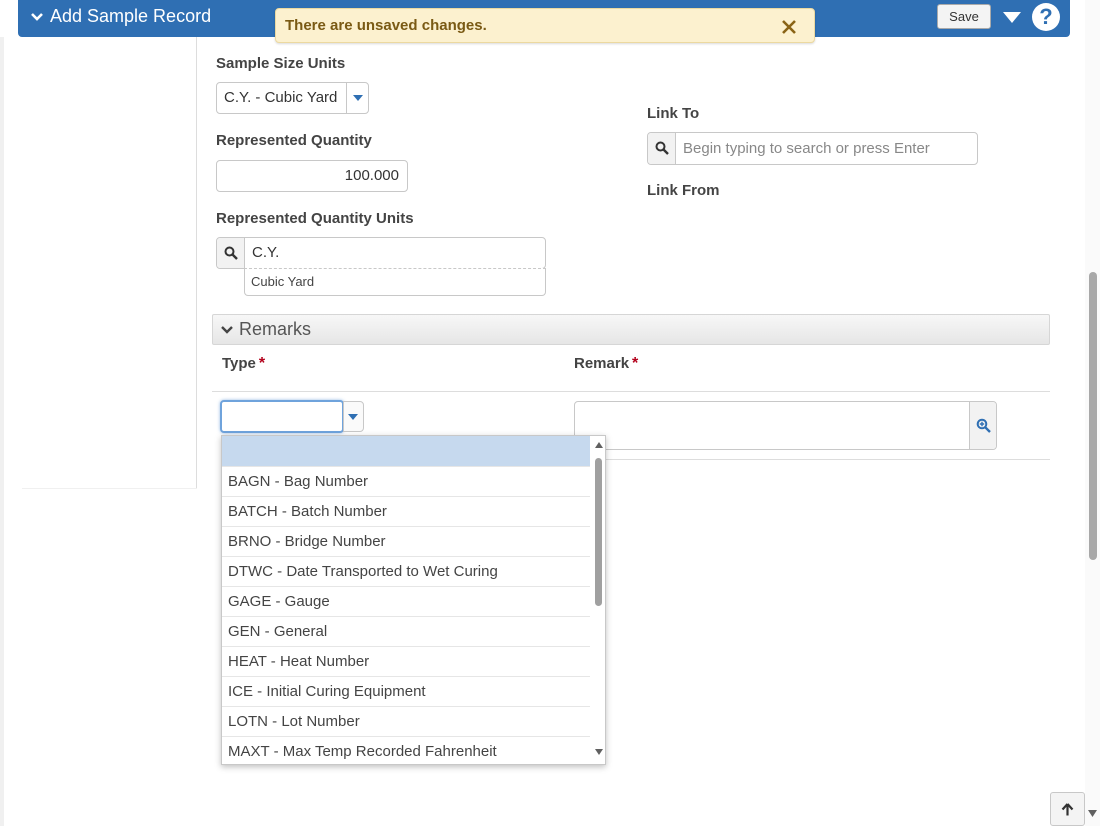 This screenshot has height=826, width=1100. I want to click on remark-header-label: Remark, so click(602, 363).